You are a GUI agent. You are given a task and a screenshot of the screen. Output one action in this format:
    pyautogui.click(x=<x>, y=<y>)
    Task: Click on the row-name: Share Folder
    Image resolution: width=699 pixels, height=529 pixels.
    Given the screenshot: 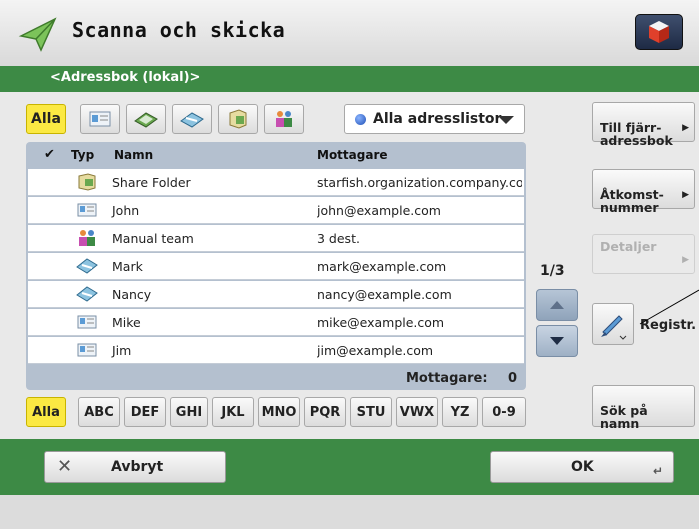 What is the action you would take?
    pyautogui.click(x=151, y=182)
    